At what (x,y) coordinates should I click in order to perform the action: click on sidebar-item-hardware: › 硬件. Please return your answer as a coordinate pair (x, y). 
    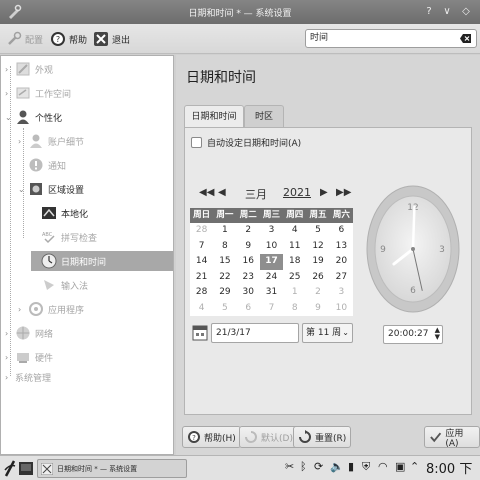
    Looking at the image, I should click on (89, 357).